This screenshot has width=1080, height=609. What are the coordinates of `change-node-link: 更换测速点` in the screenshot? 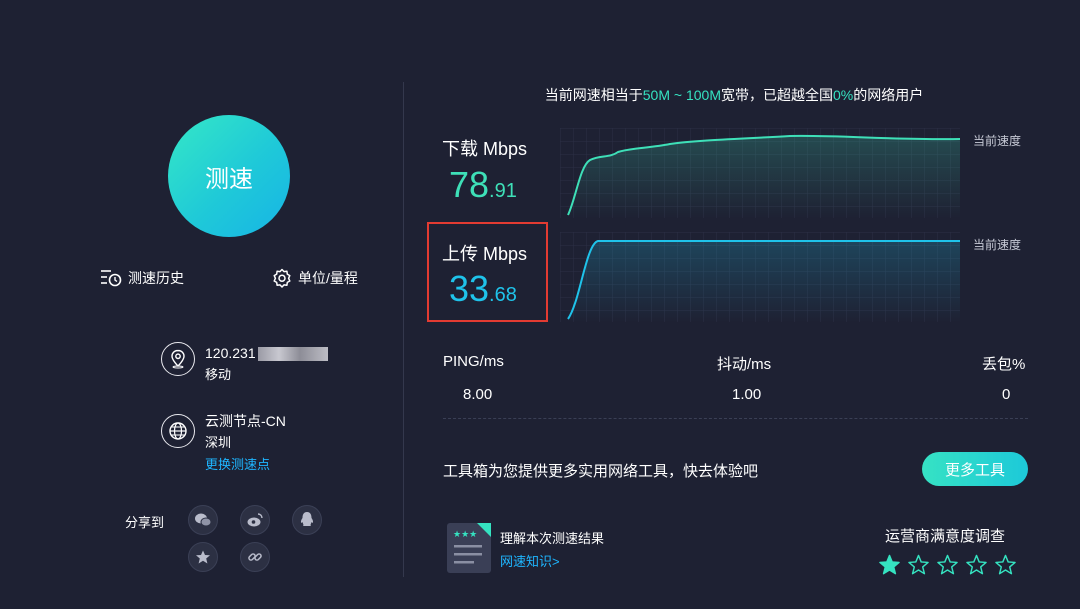 It's located at (245, 465).